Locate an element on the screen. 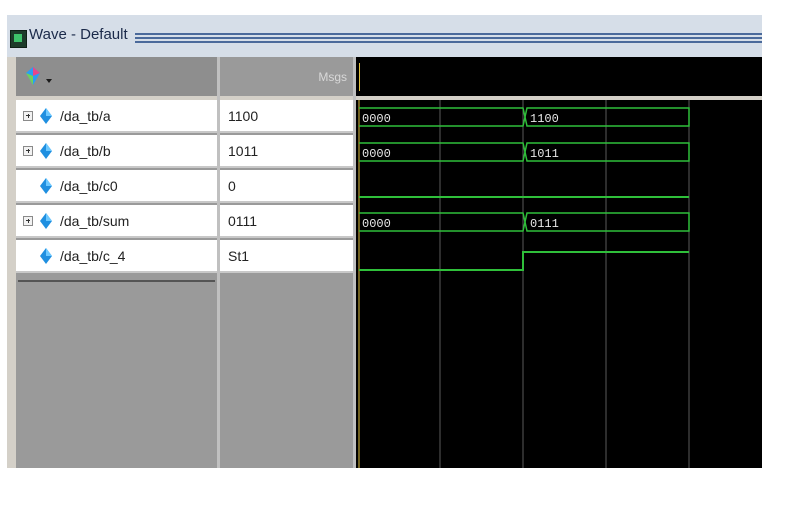 This screenshot has height=520, width=809. signal-value: 1011 is located at coordinates (243, 151).